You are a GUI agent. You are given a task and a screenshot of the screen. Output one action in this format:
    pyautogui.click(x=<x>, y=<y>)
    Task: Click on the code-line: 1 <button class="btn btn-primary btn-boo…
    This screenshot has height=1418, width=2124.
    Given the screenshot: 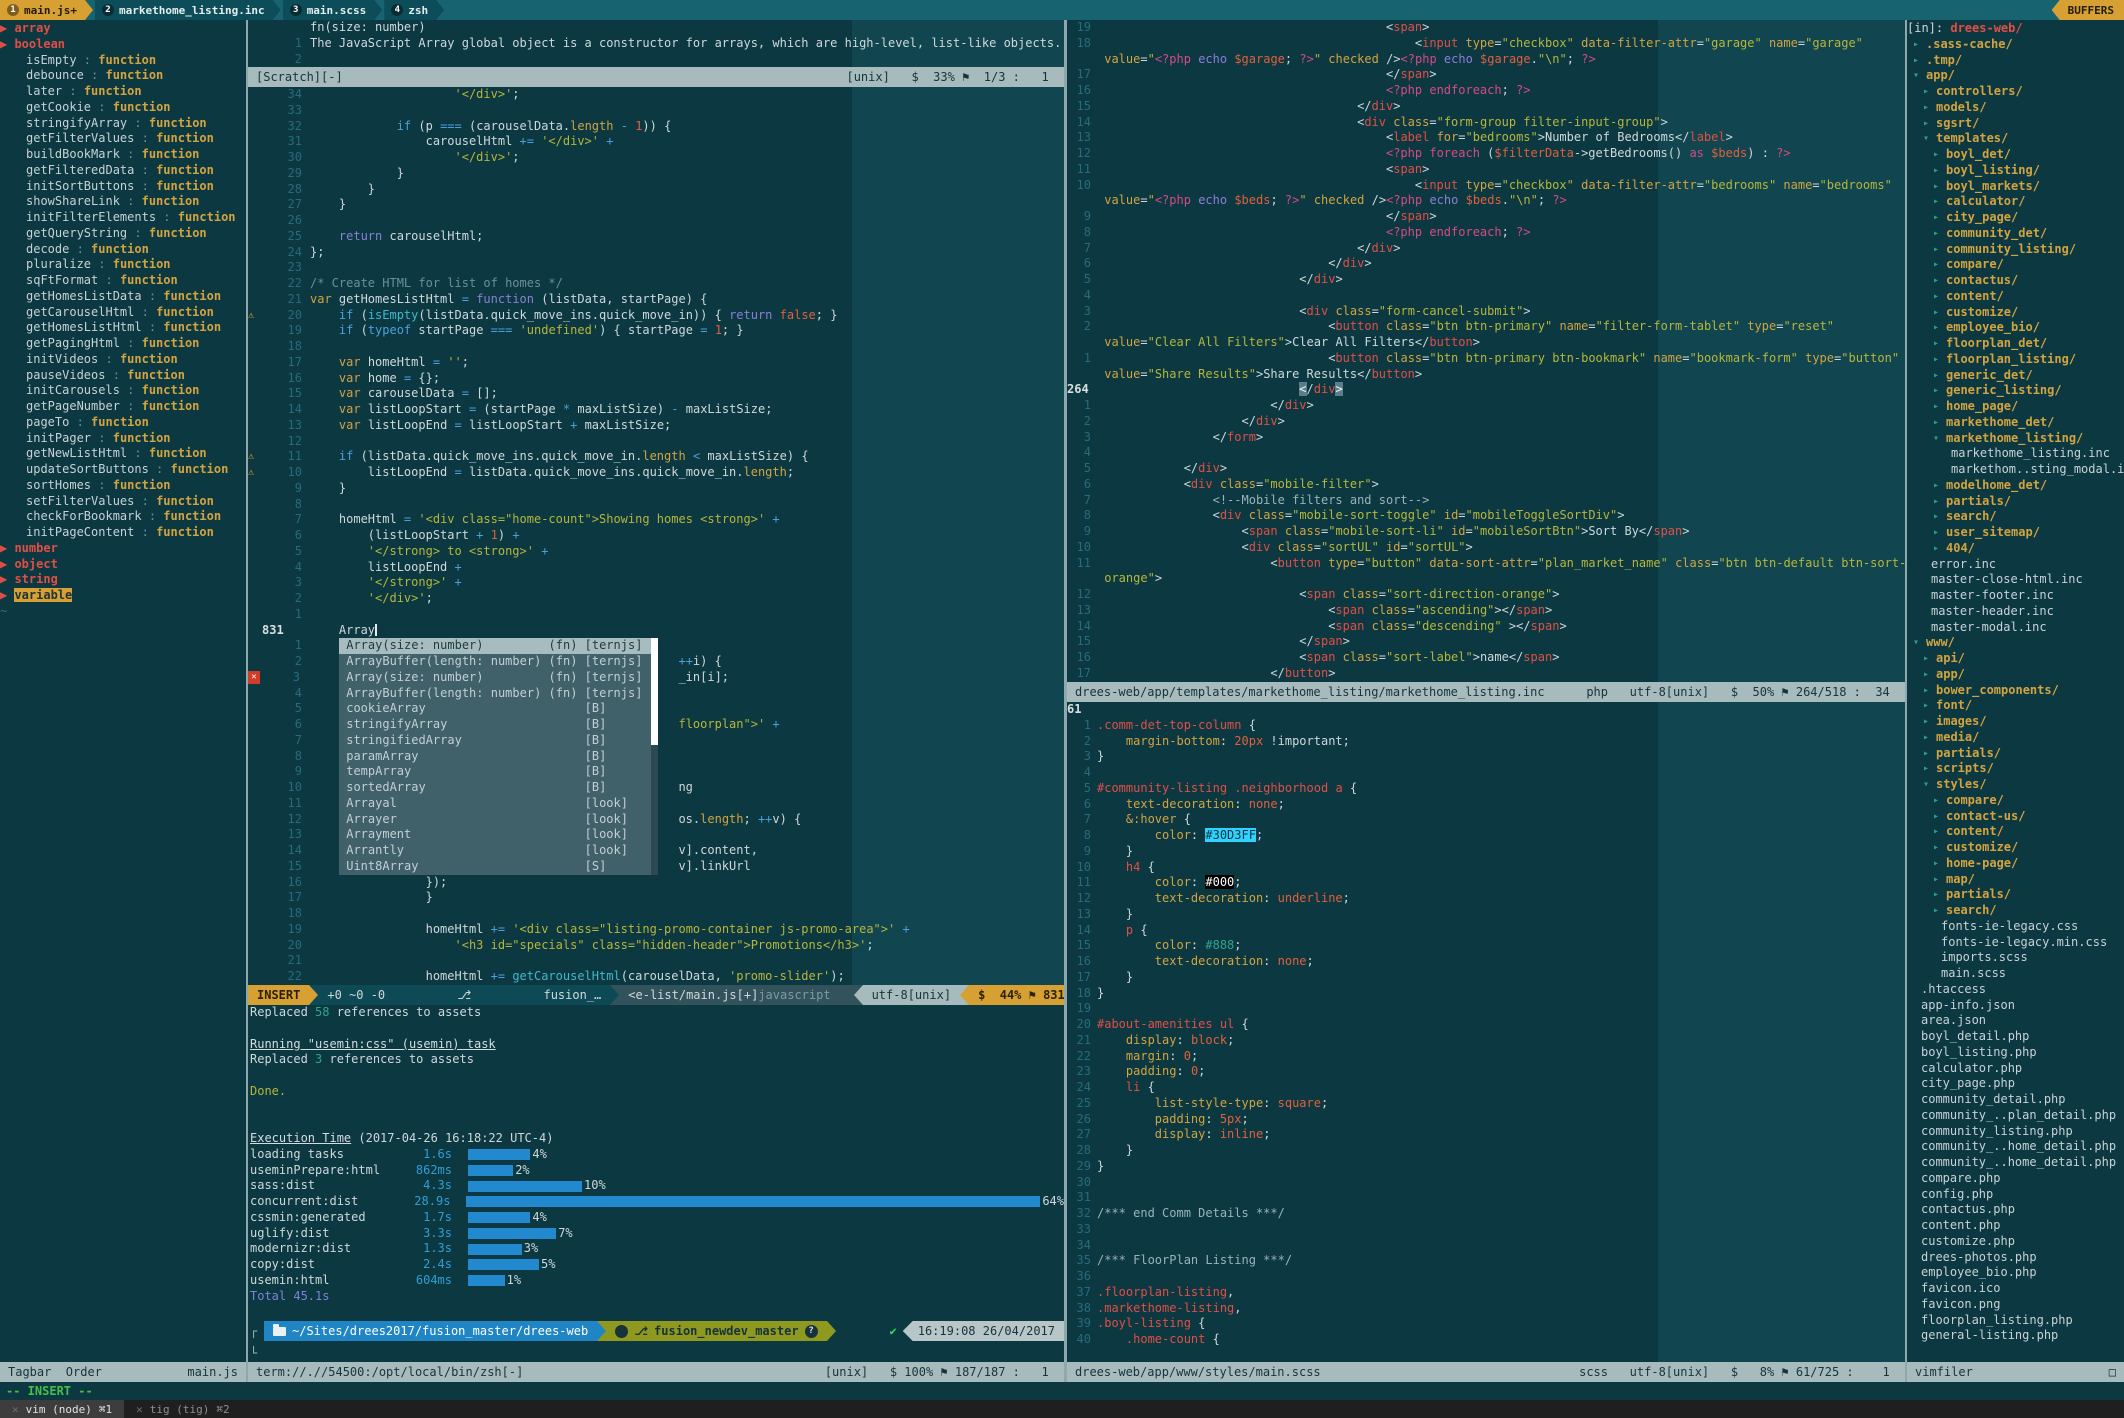 What is the action you would take?
    pyautogui.click(x=1486, y=359)
    